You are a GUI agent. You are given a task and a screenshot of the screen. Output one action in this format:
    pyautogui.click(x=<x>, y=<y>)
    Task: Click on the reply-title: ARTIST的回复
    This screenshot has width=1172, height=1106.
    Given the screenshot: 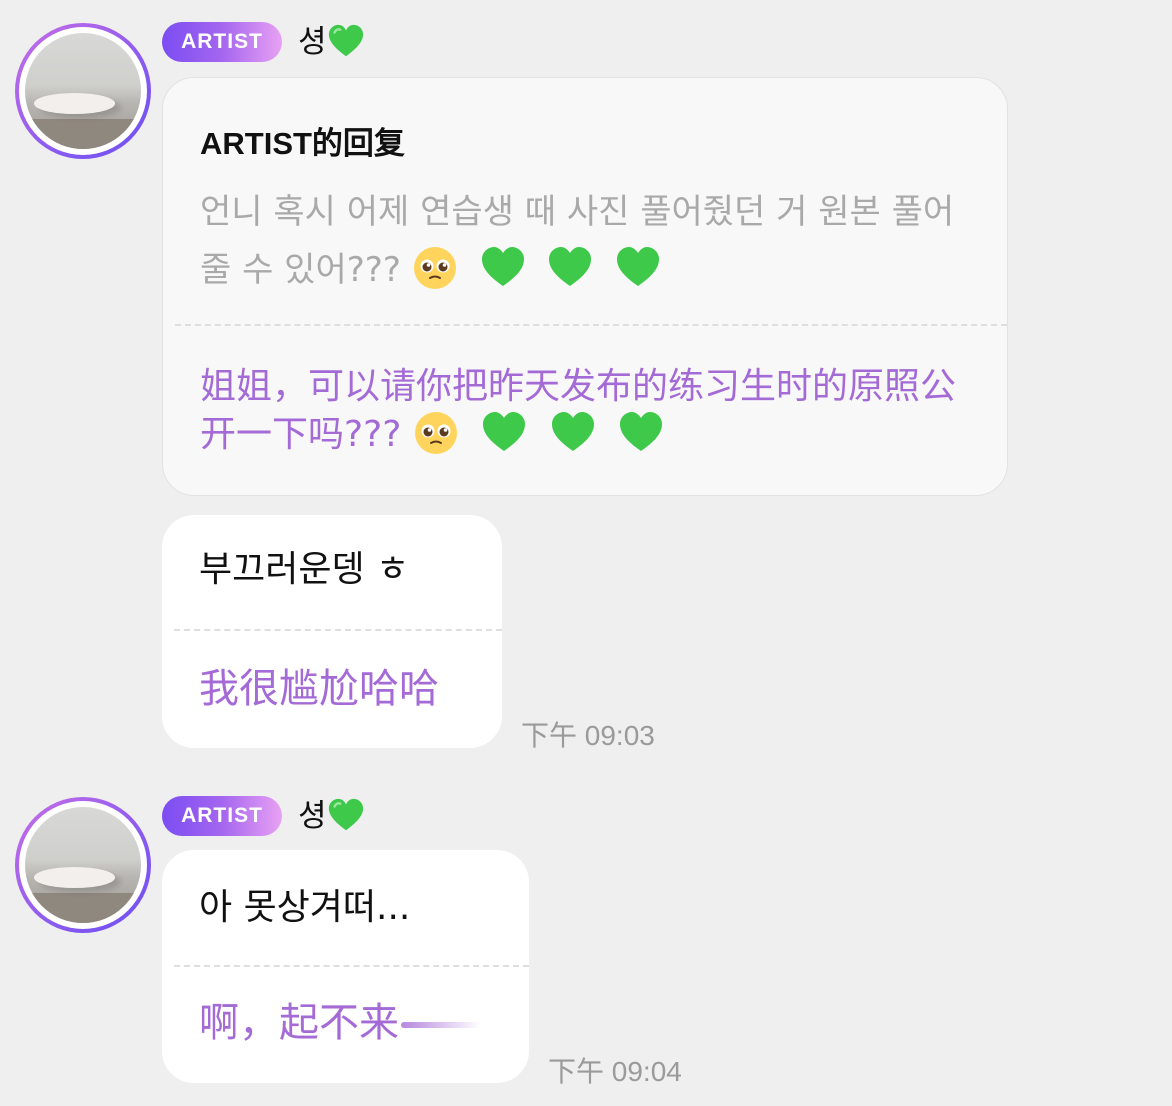 What is the action you would take?
    pyautogui.click(x=302, y=143)
    